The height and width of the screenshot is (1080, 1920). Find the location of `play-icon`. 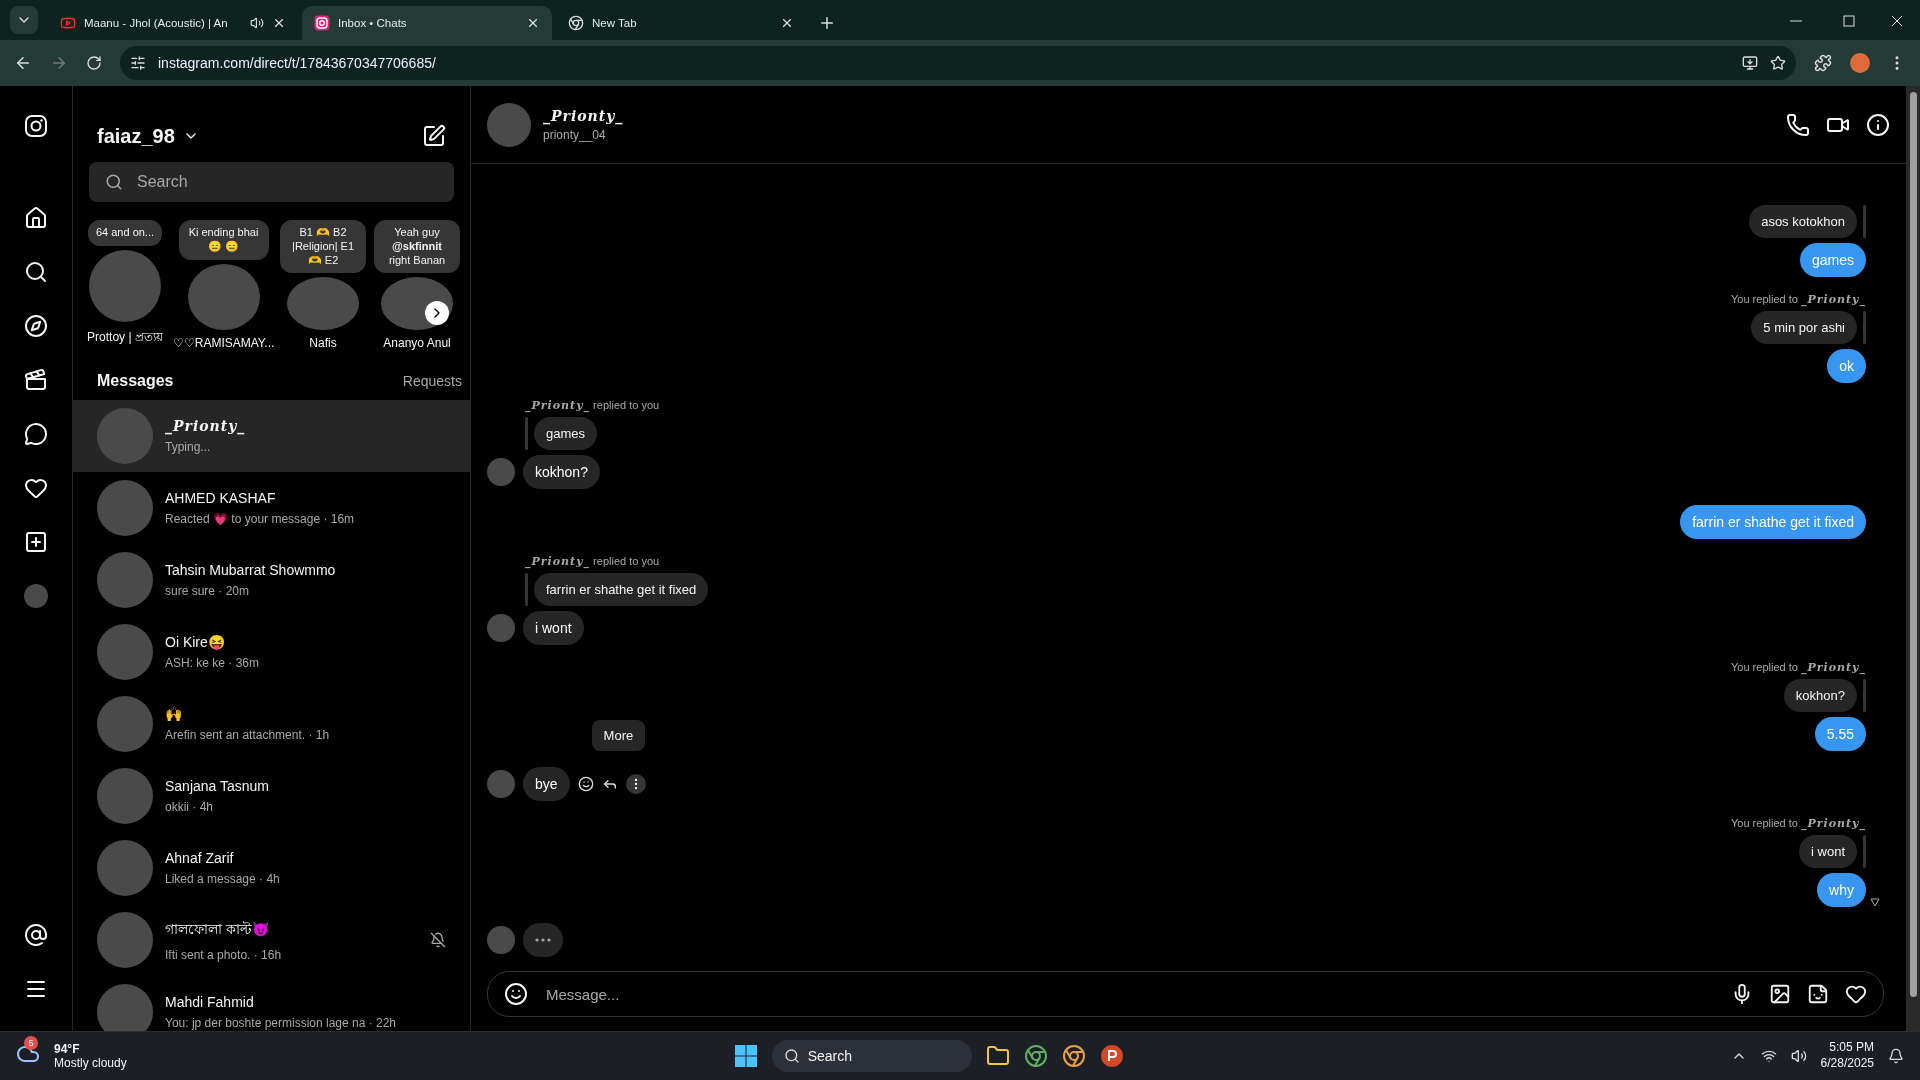

play-icon is located at coordinates (68, 23).